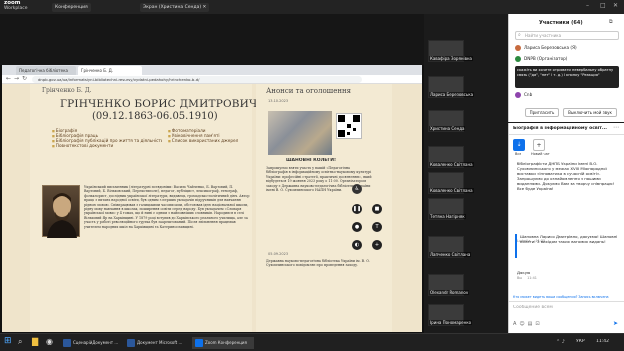 Image resolution: width=624 pixels, height=351 pixels. Describe the element at coordinates (602, 341) in the screenshot. I see `clock: 11:42` at that location.